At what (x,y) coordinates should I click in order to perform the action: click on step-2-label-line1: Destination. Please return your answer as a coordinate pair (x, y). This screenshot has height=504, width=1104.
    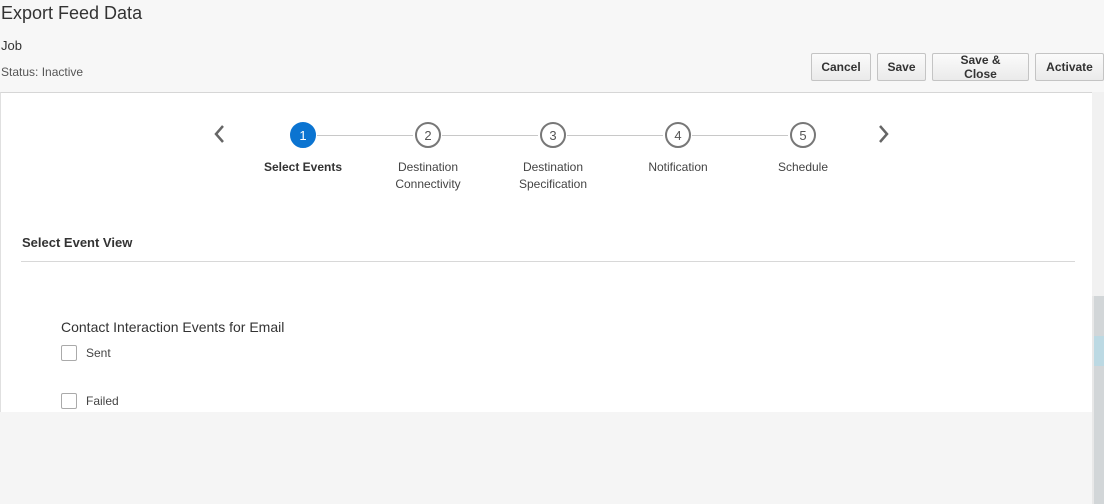
    Looking at the image, I should click on (428, 167).